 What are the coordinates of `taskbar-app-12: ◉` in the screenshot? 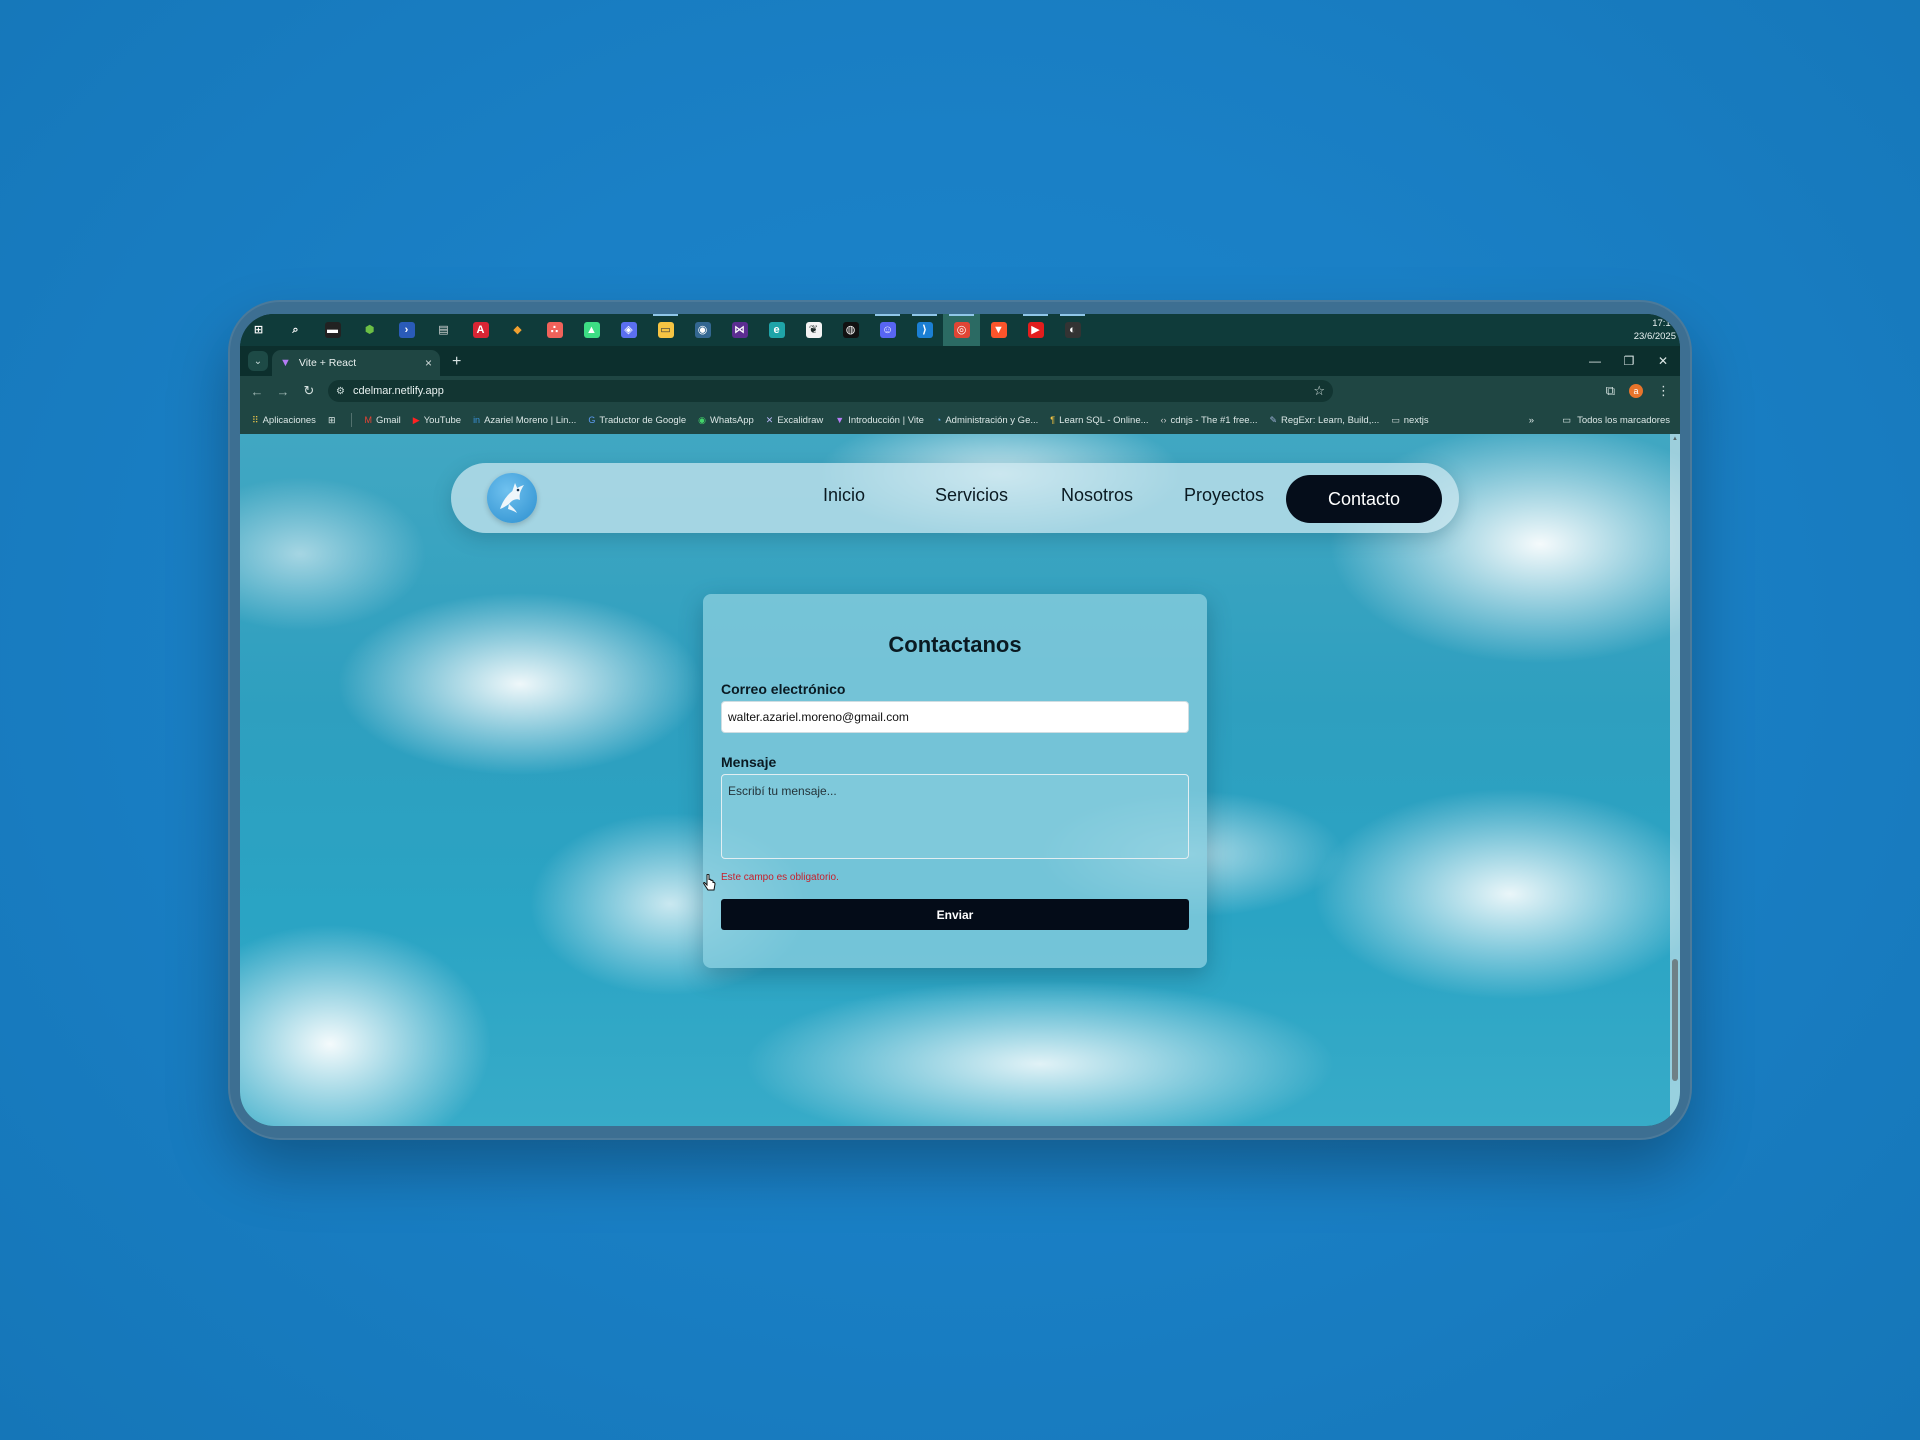 It's located at (702, 330).